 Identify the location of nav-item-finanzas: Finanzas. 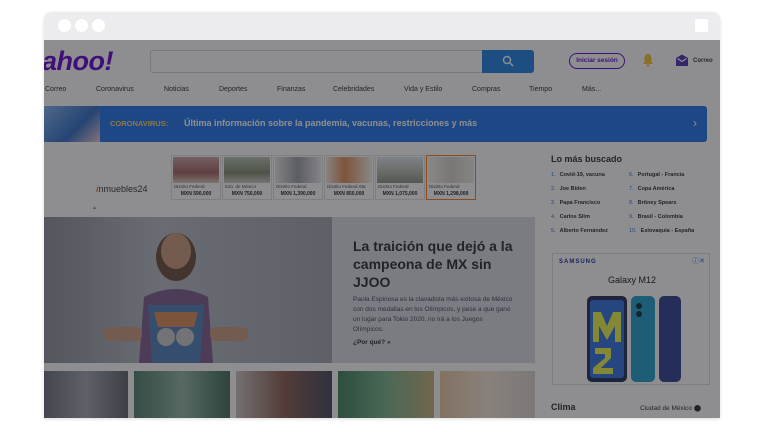
(291, 89).